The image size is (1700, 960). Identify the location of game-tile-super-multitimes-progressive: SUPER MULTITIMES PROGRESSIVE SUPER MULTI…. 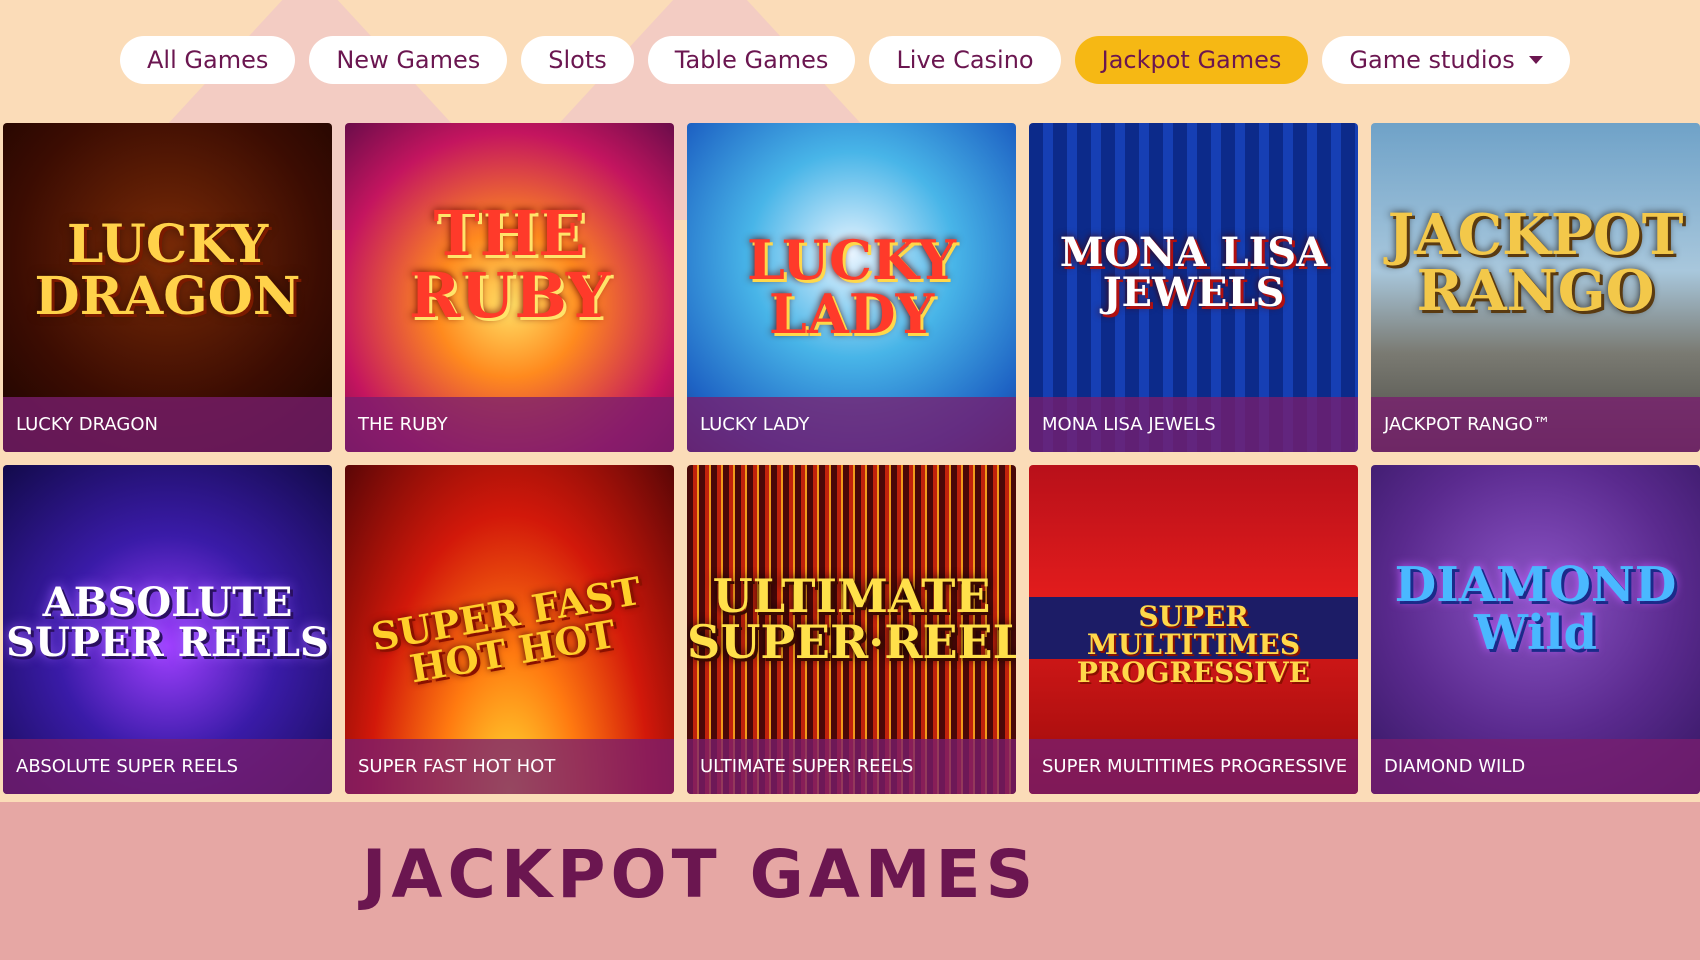
(1193, 629).